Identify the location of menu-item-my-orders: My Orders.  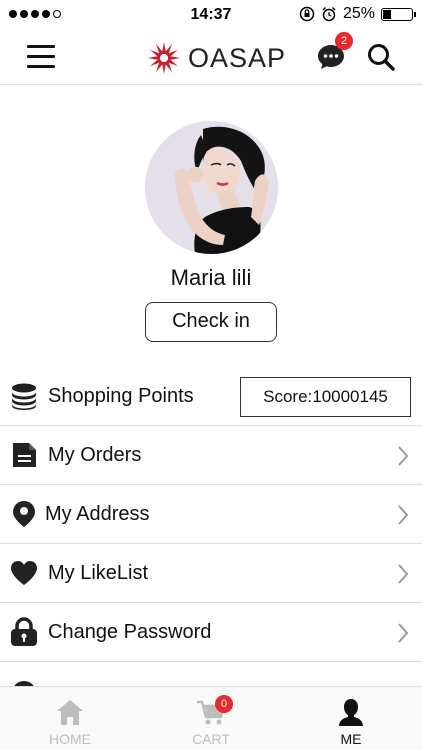
(211, 455).